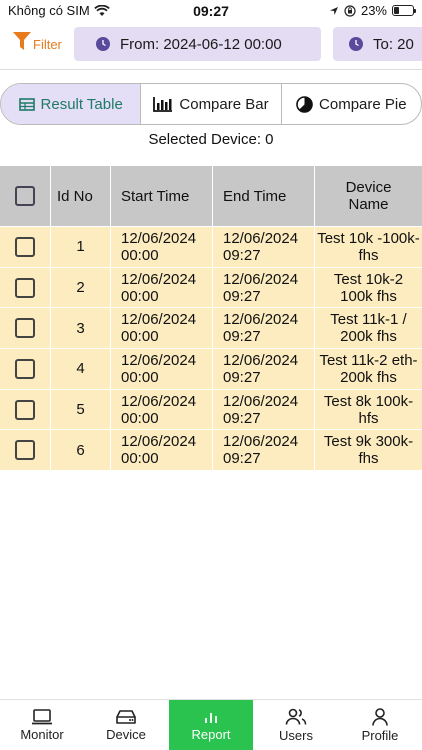  What do you see at coordinates (350, 10) in the screenshot?
I see `orientation-lock-icon` at bounding box center [350, 10].